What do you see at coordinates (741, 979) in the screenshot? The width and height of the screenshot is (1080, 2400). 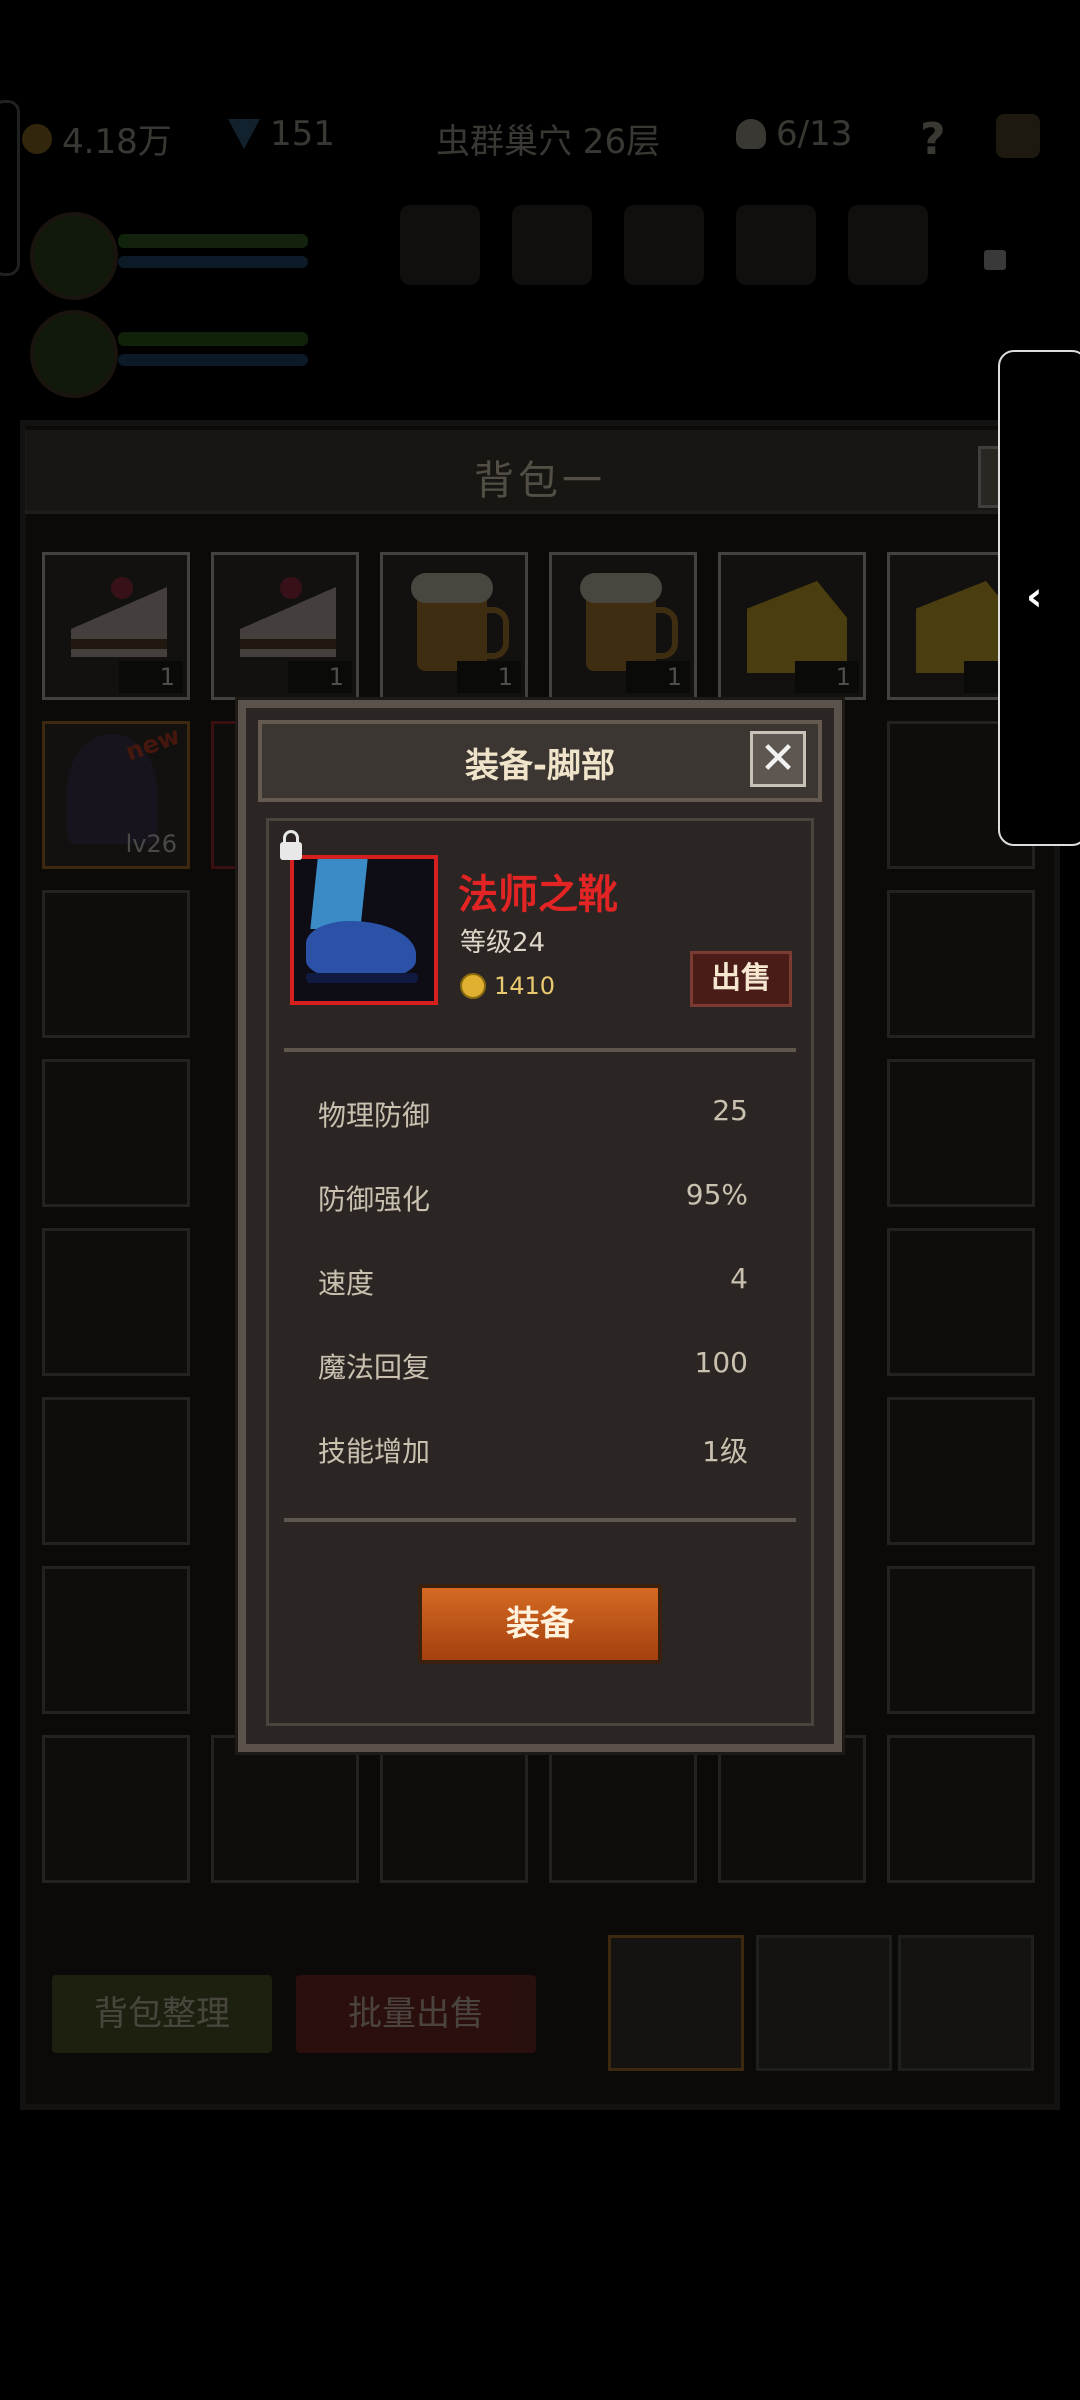 I see `sell-button: 出售` at bounding box center [741, 979].